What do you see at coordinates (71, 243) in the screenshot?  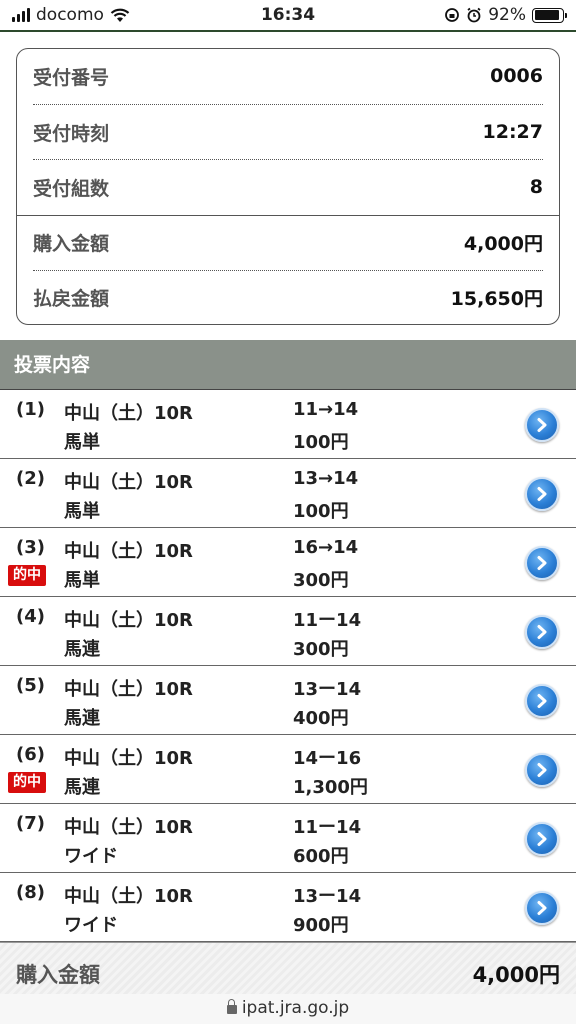 I see `summary-label: 購入金額` at bounding box center [71, 243].